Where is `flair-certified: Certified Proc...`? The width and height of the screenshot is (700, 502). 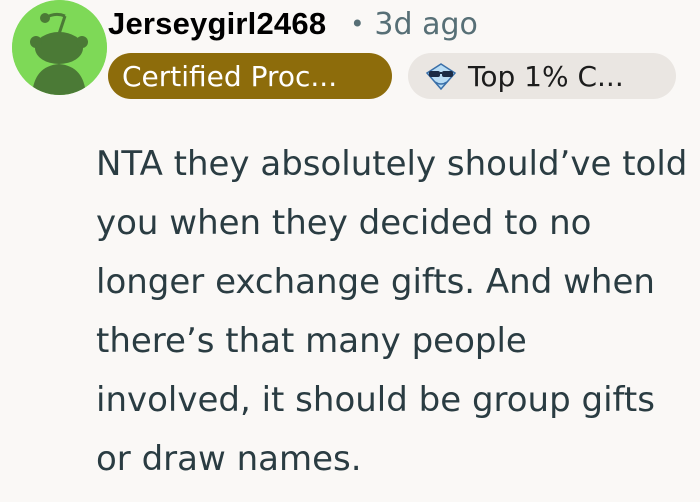 flair-certified: Certified Proc... is located at coordinates (250, 76).